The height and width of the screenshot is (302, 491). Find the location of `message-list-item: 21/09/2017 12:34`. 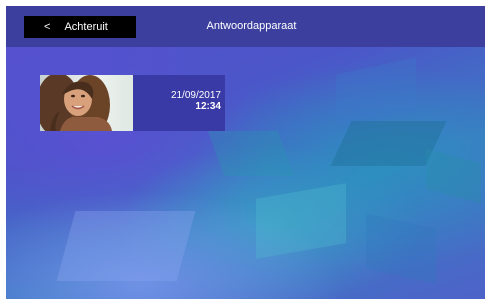

message-list-item: 21/09/2017 12:34 is located at coordinates (132, 103).